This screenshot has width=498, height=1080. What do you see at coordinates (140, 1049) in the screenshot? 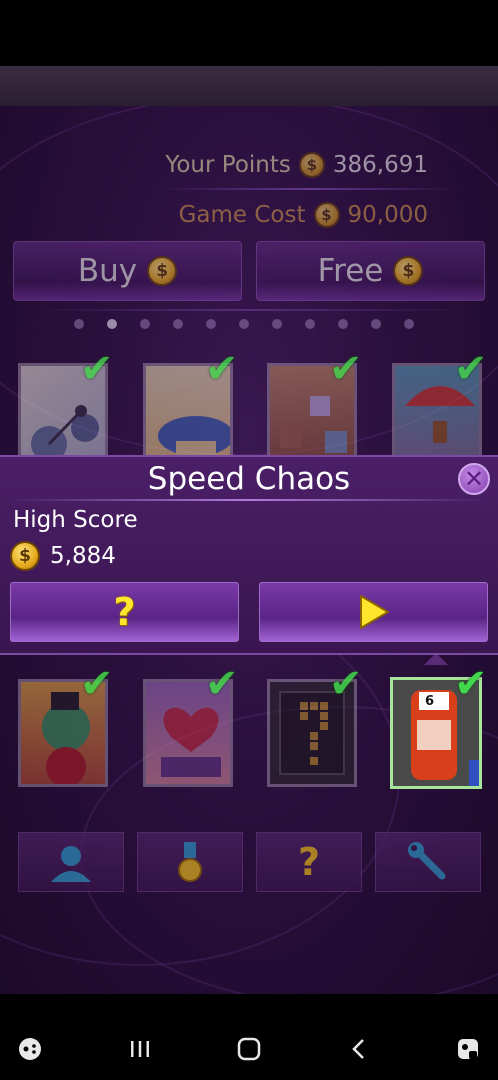
I see `recent-apps-icon` at bounding box center [140, 1049].